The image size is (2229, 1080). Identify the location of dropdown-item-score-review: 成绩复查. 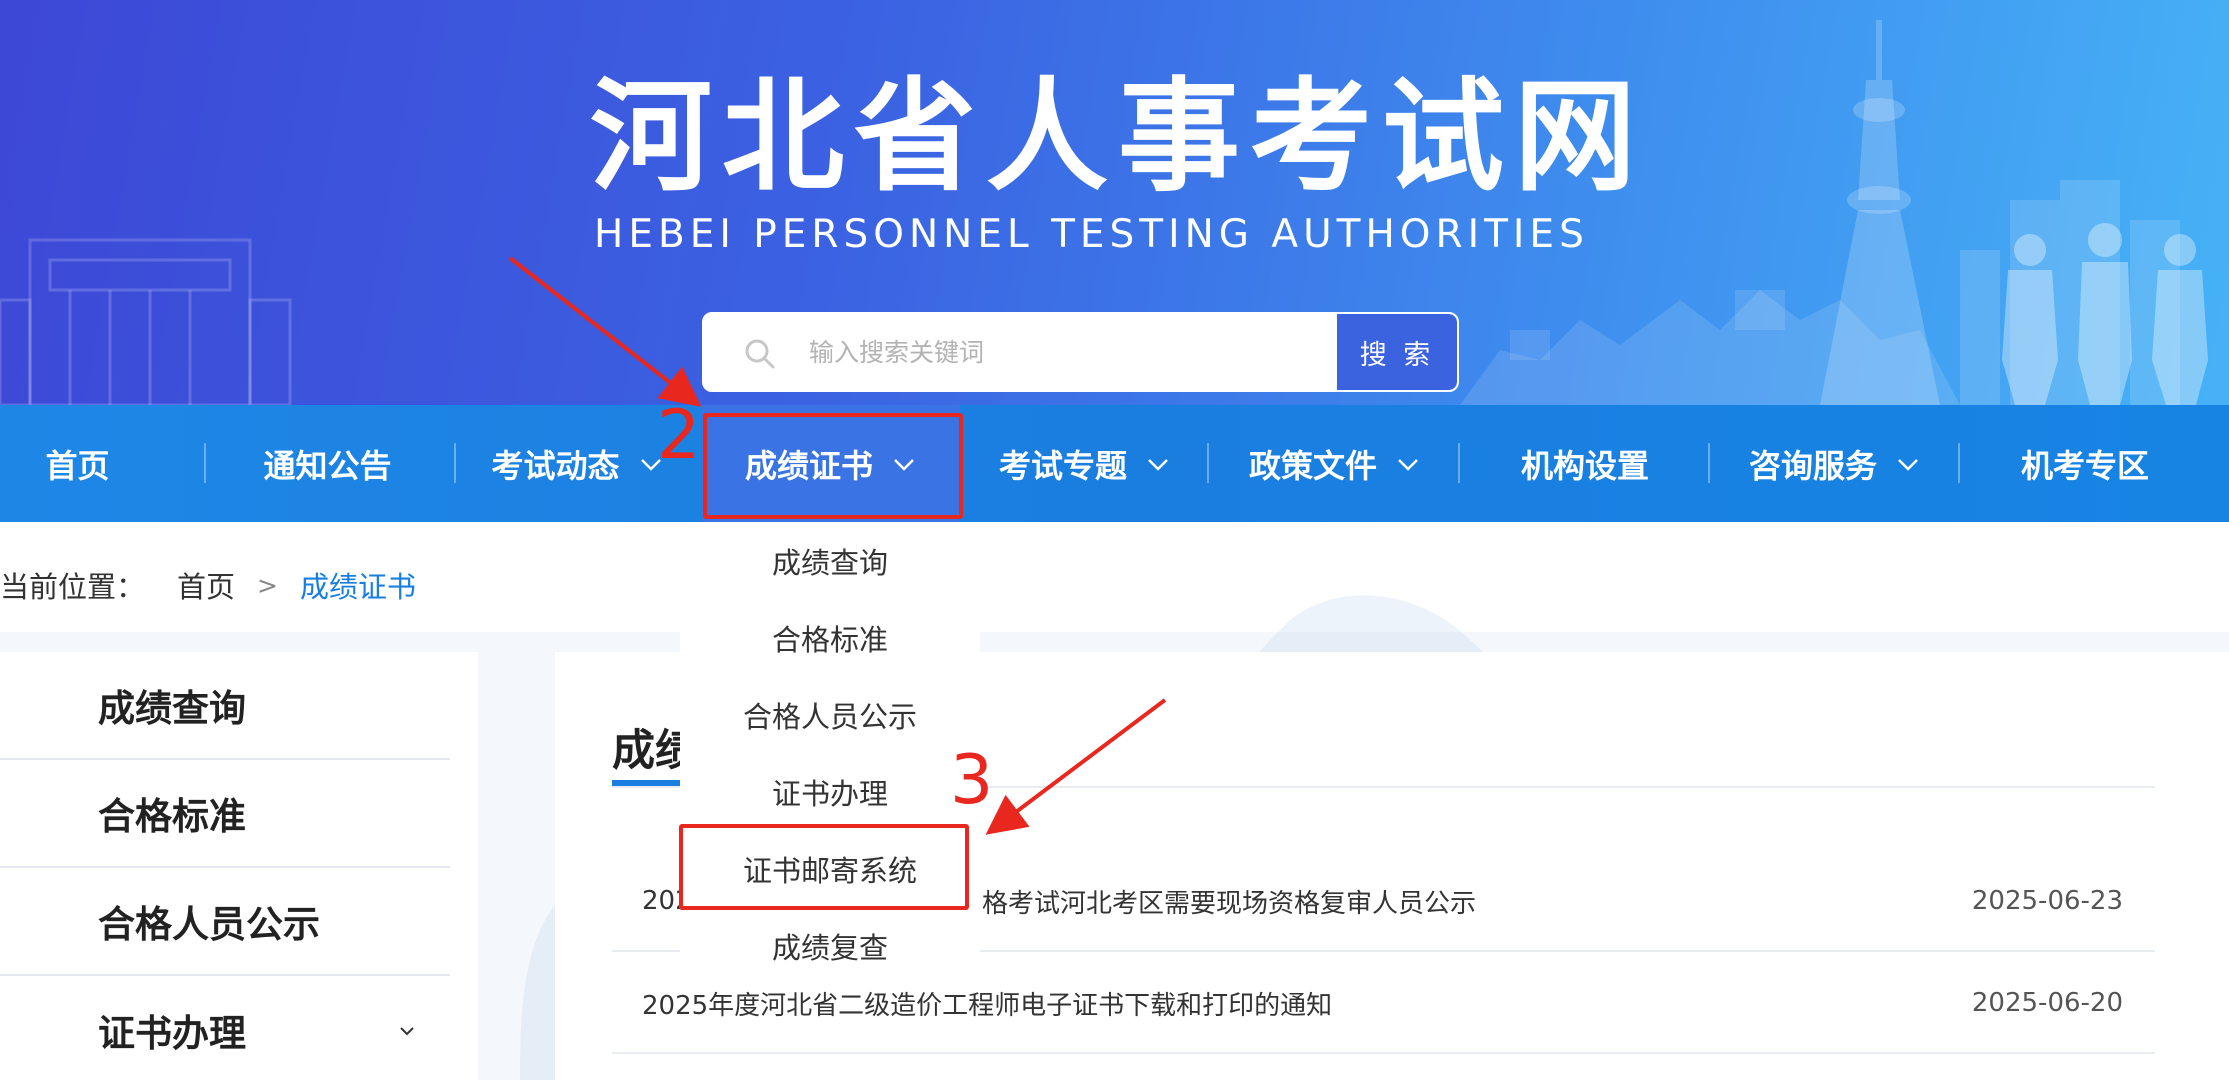
(830, 945).